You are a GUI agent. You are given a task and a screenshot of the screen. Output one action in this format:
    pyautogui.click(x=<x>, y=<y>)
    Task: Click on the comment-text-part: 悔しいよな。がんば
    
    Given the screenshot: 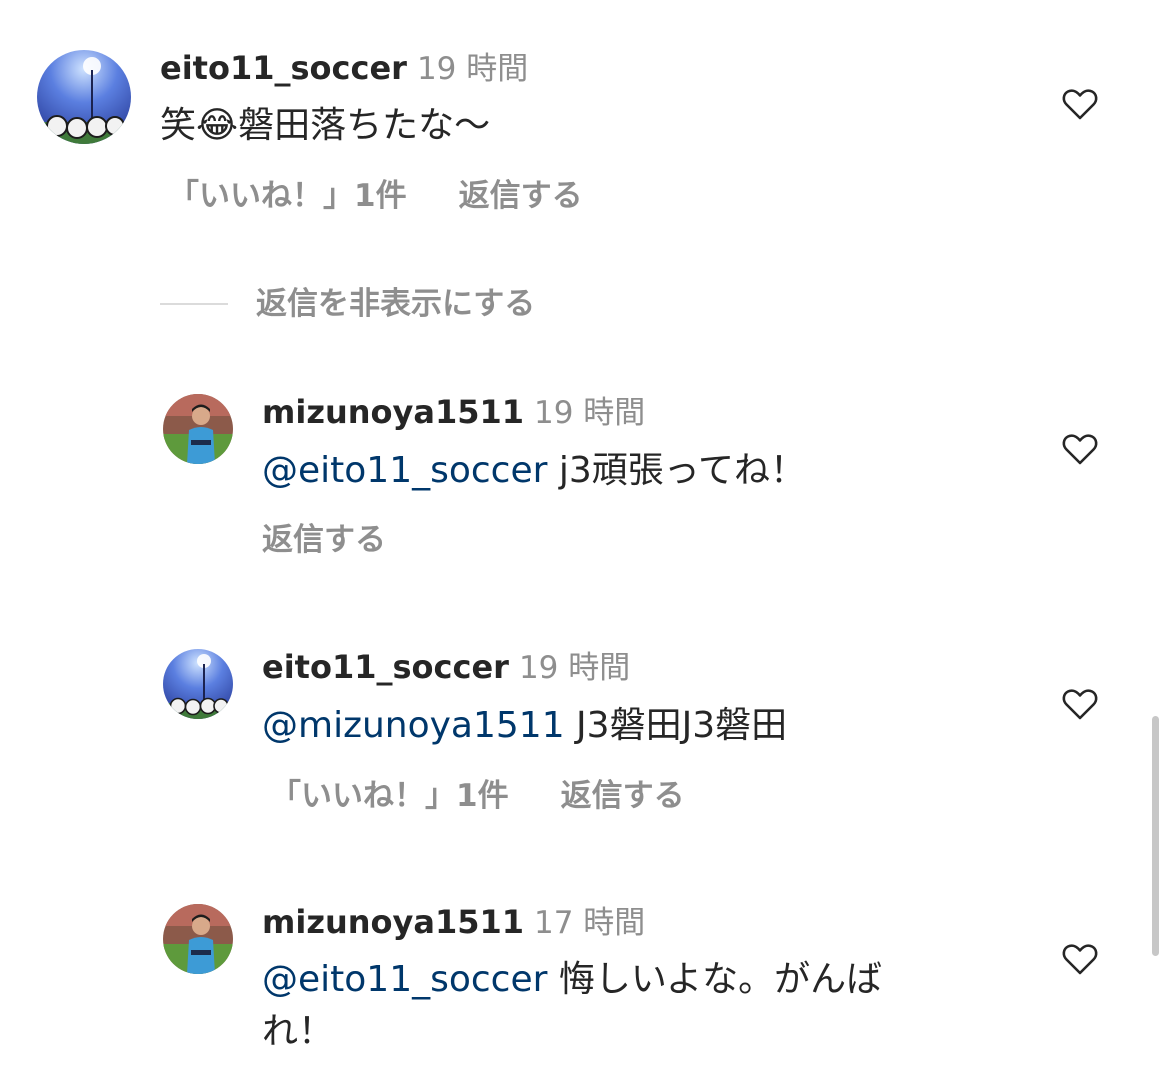 What is the action you would take?
    pyautogui.click(x=715, y=979)
    